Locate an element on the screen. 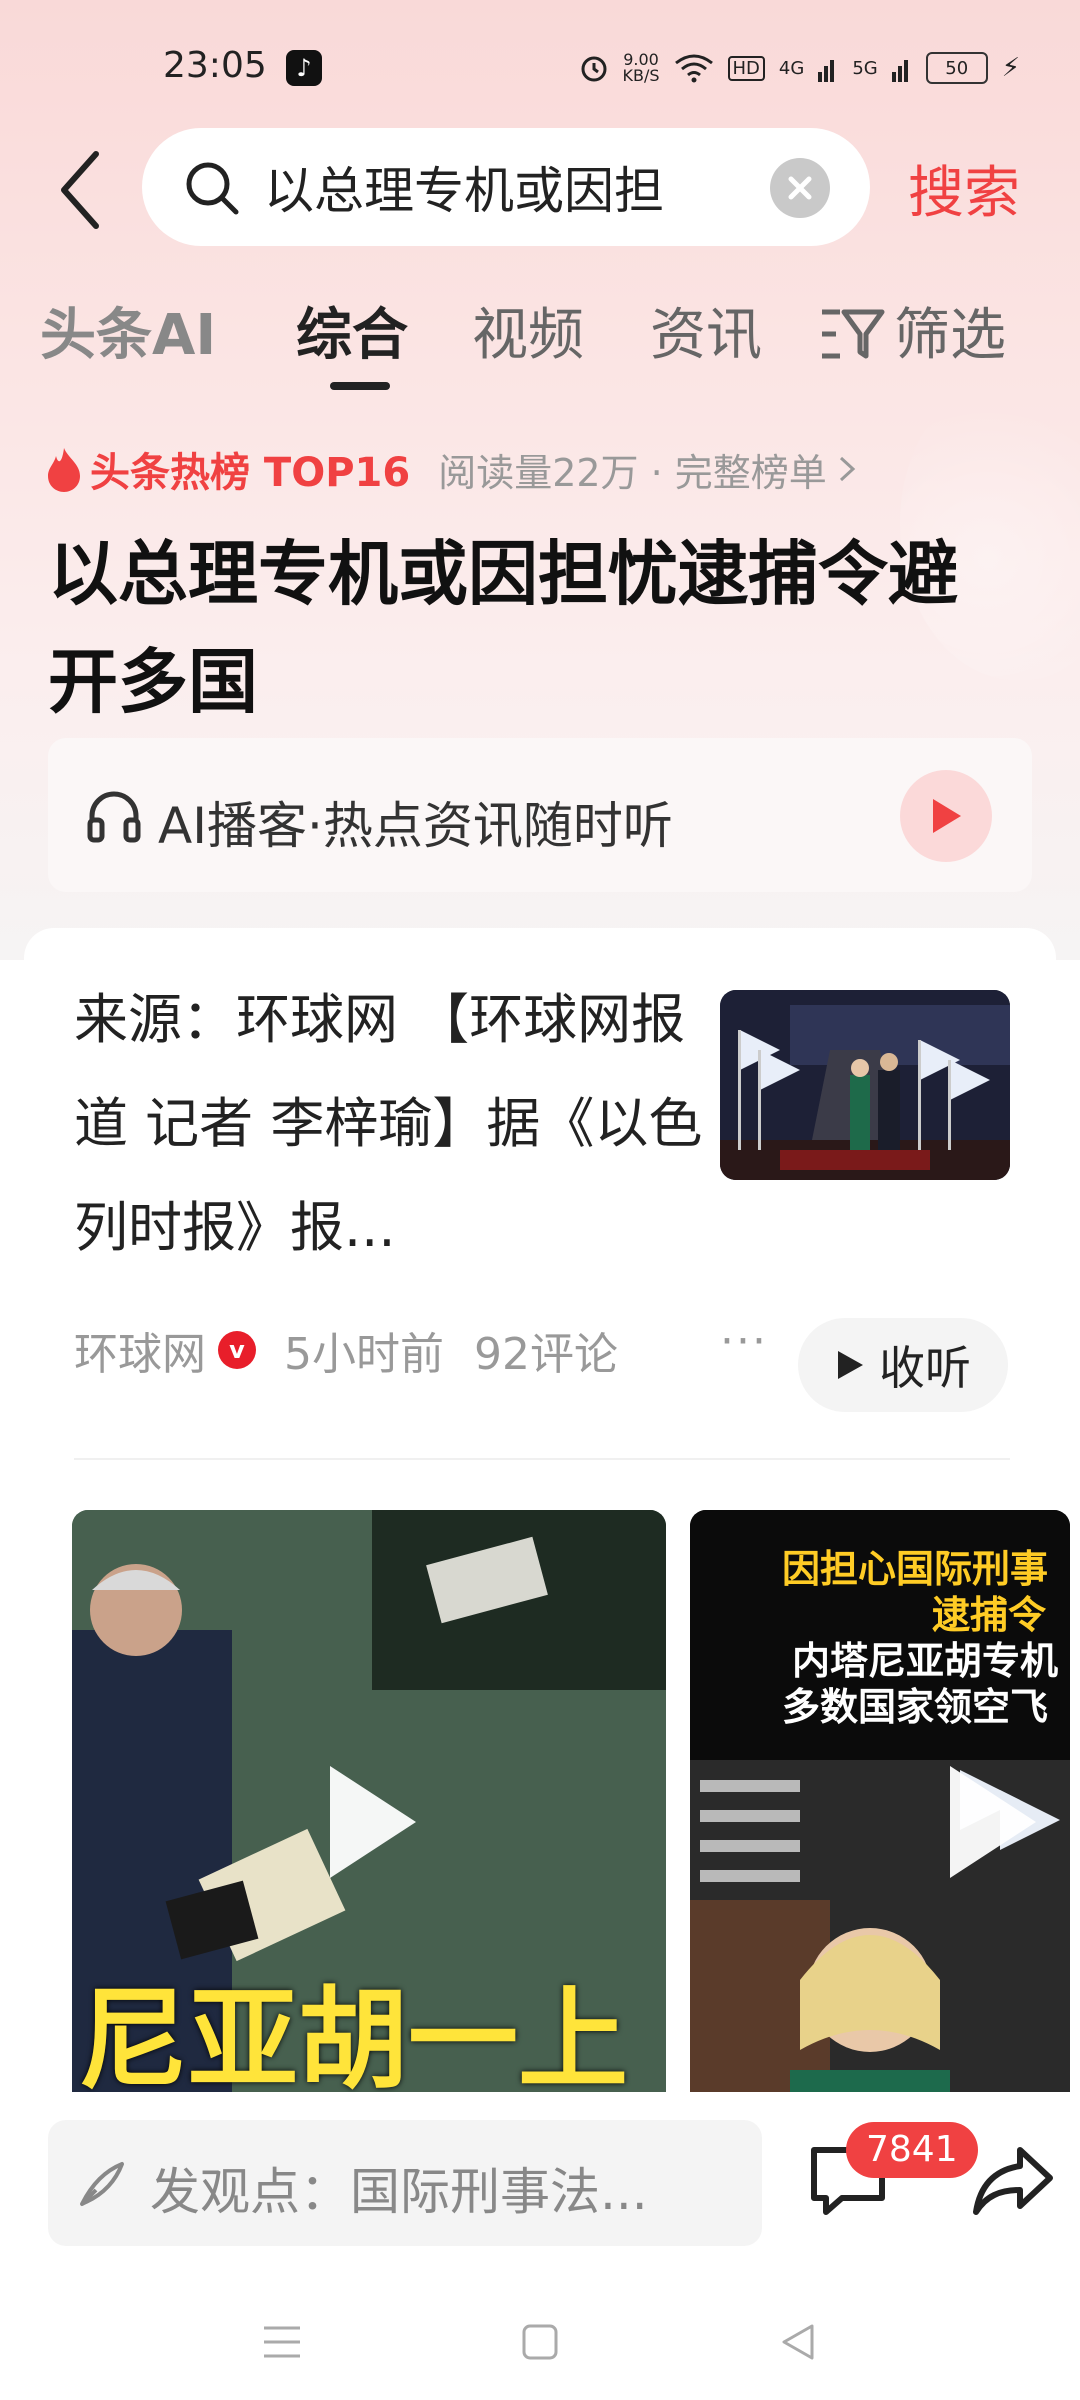  listen-button: 收听 is located at coordinates (903, 1365).